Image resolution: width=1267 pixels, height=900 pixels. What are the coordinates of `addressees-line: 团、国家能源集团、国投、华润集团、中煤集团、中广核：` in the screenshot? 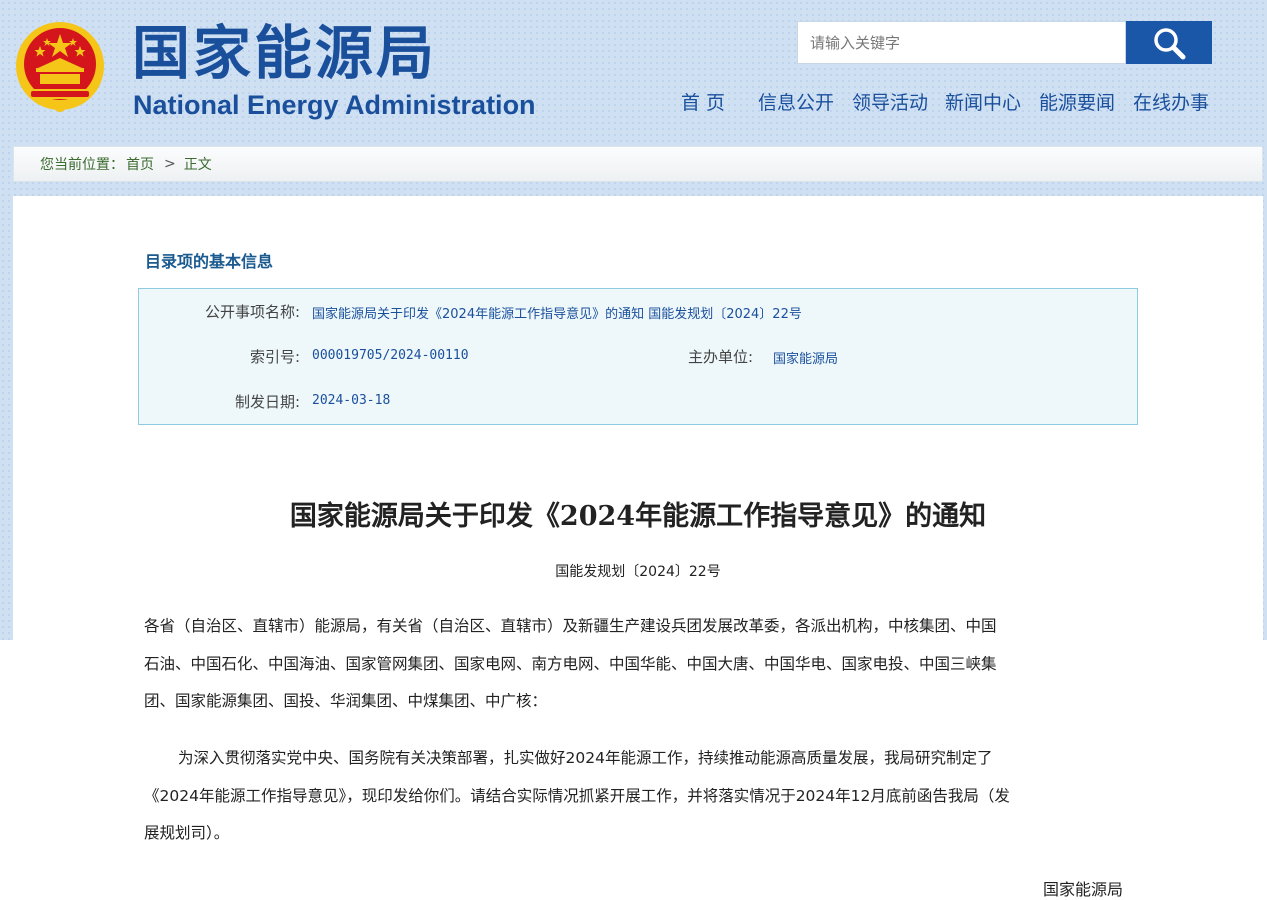 It's located at (346, 701).